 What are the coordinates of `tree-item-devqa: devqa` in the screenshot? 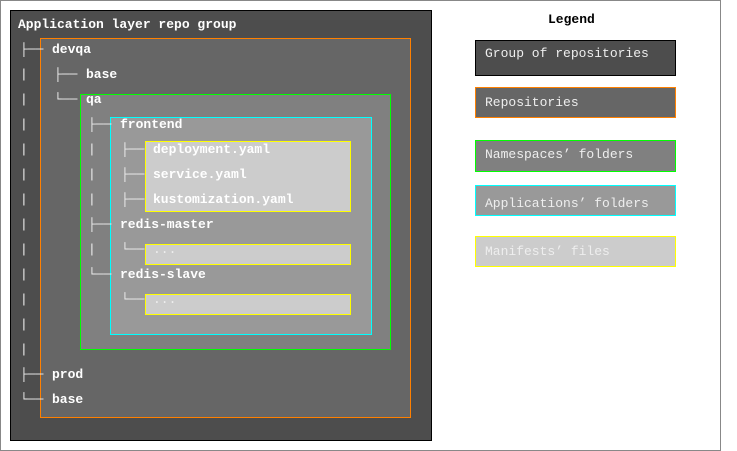 It's located at (72, 49).